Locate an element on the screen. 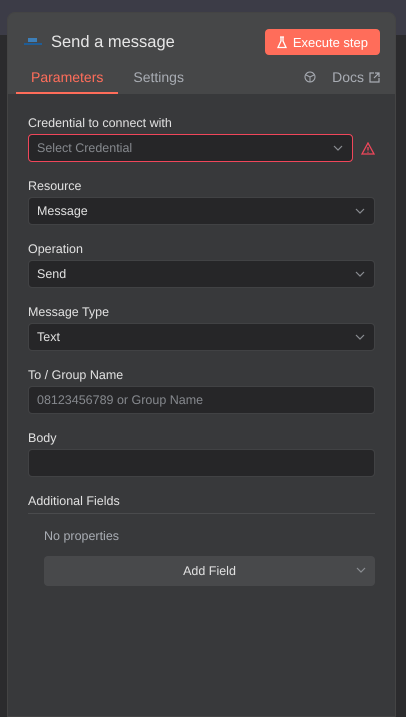 The width and height of the screenshot is (406, 717). flask-icon is located at coordinates (281, 42).